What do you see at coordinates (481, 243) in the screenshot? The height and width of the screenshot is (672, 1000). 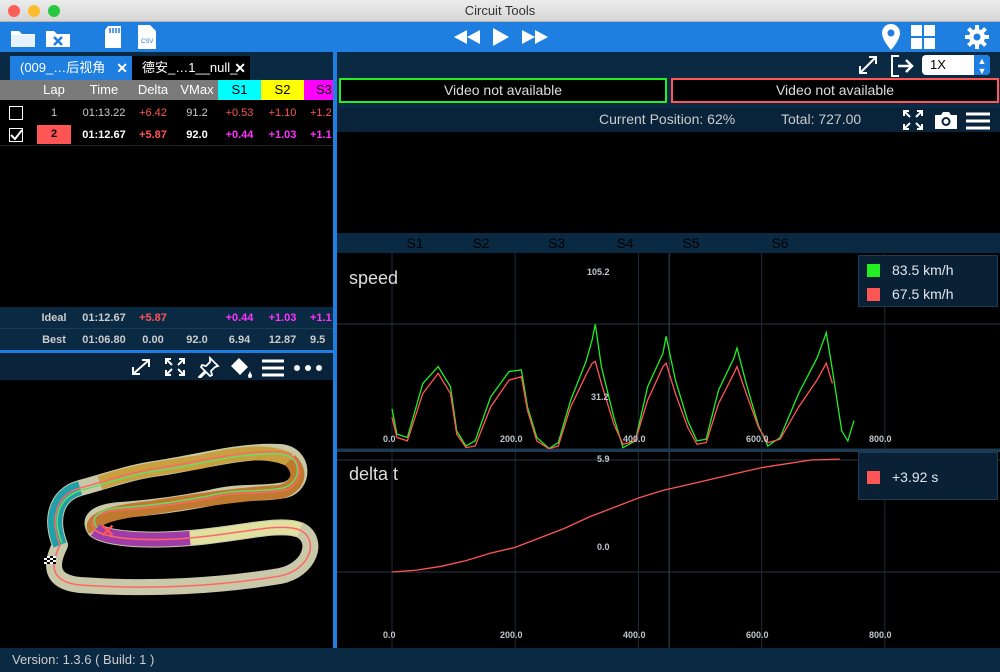 I see `sector-s2: S2` at bounding box center [481, 243].